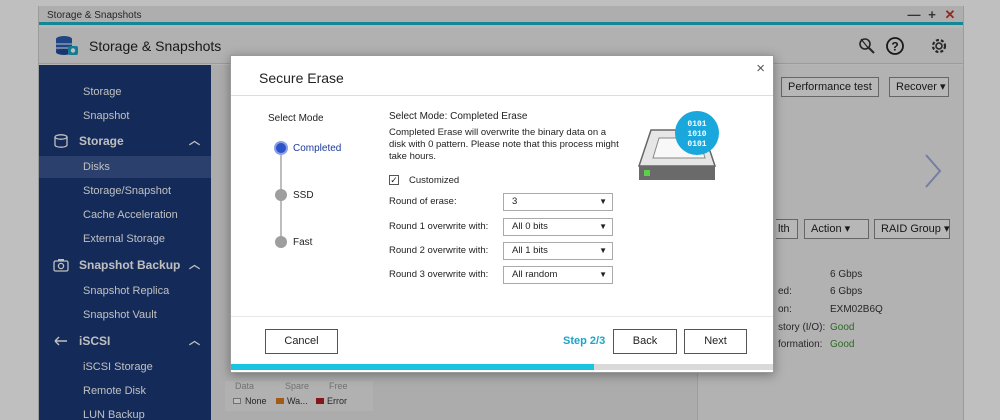 Image resolution: width=1000 pixels, height=420 pixels. Describe the element at coordinates (439, 274) in the screenshot. I see `round-3-label: Round 3 overwrite with:` at that location.